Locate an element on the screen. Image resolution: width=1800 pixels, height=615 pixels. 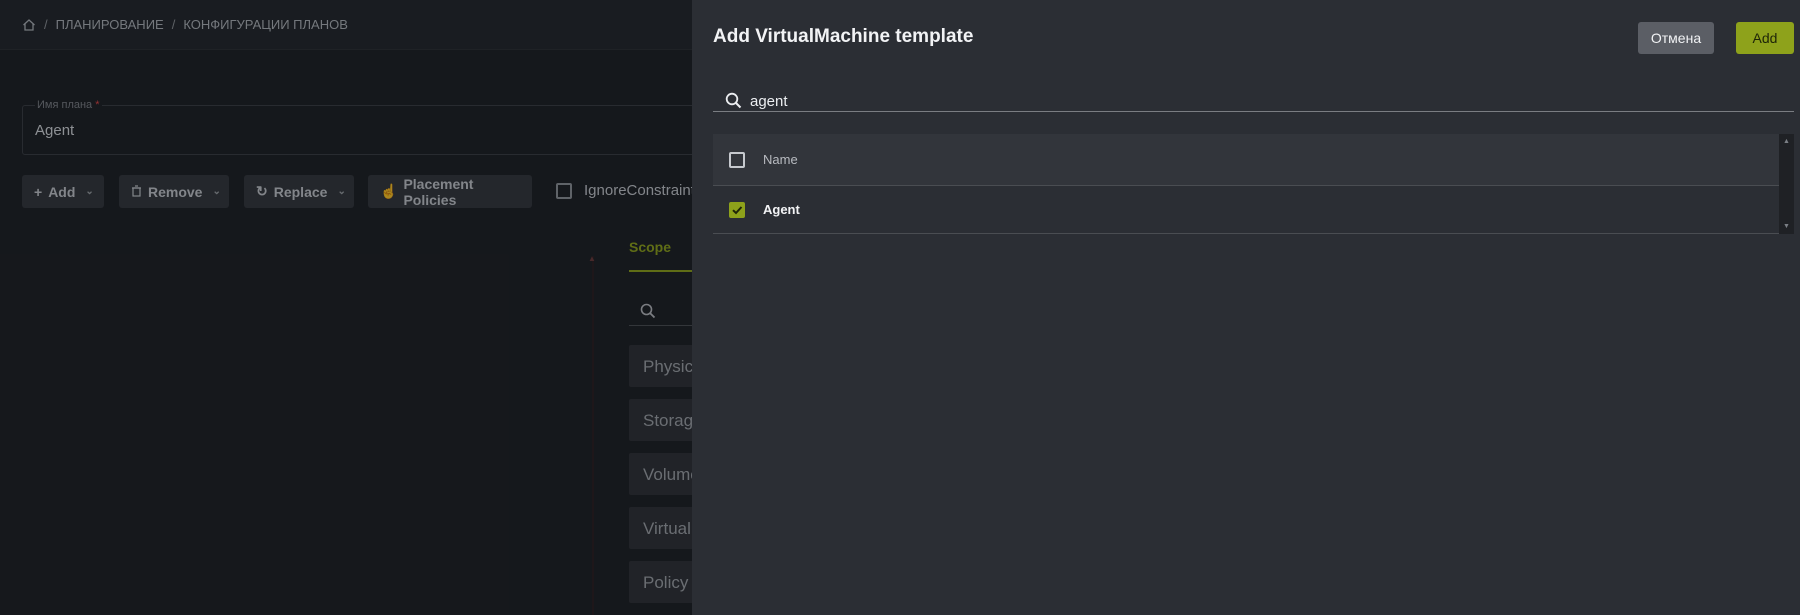
template-search-input is located at coordinates (1265, 101).